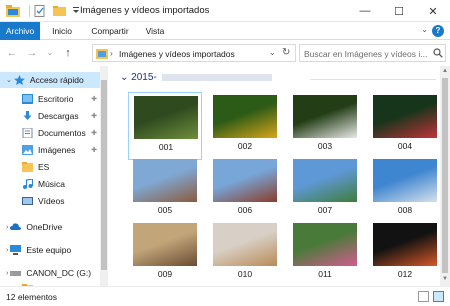 This screenshot has height=306, width=450. I want to click on maximize-button: ☐, so click(399, 11).